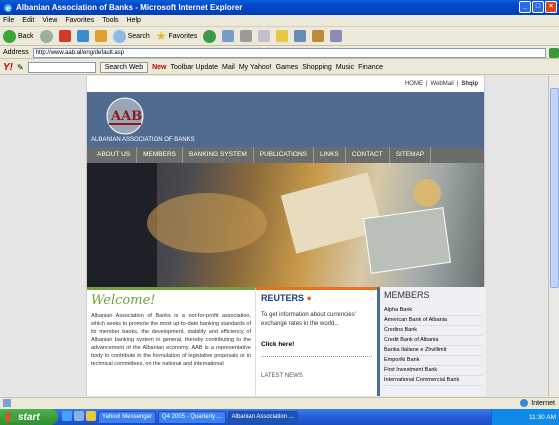 The image size is (559, 425). Describe the element at coordinates (159, 67) in the screenshot. I see `new-badge: New` at that location.